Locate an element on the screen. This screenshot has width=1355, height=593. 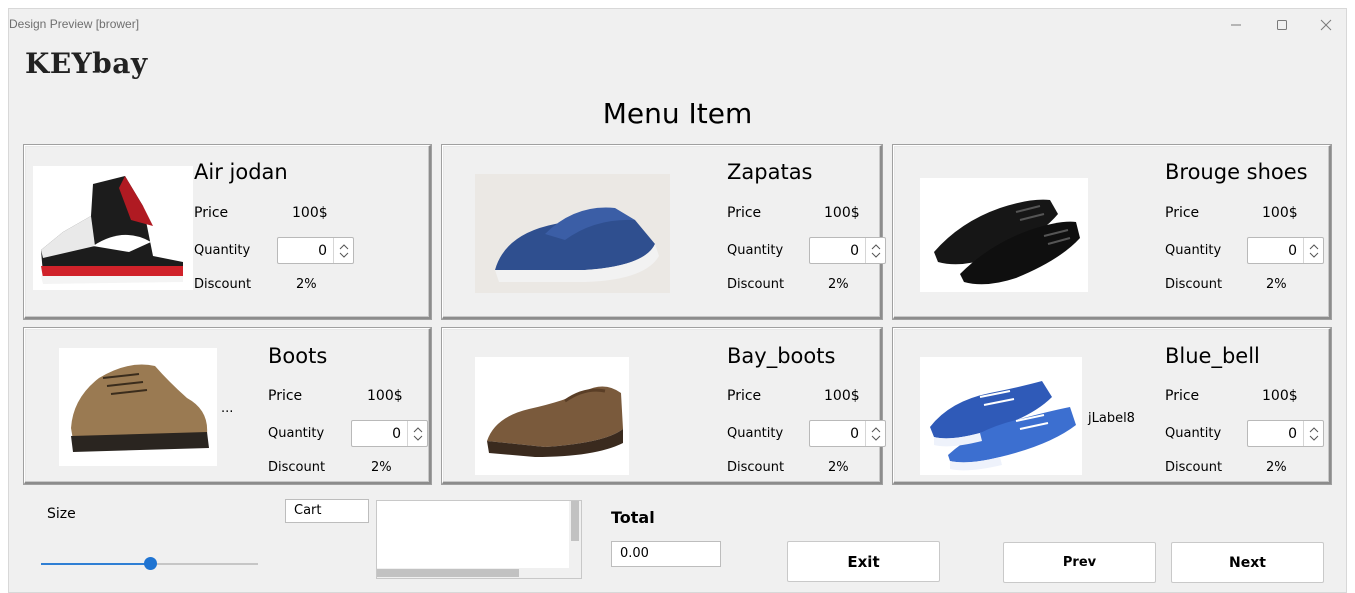
product-name: Brouge shoes is located at coordinates (1236, 172).